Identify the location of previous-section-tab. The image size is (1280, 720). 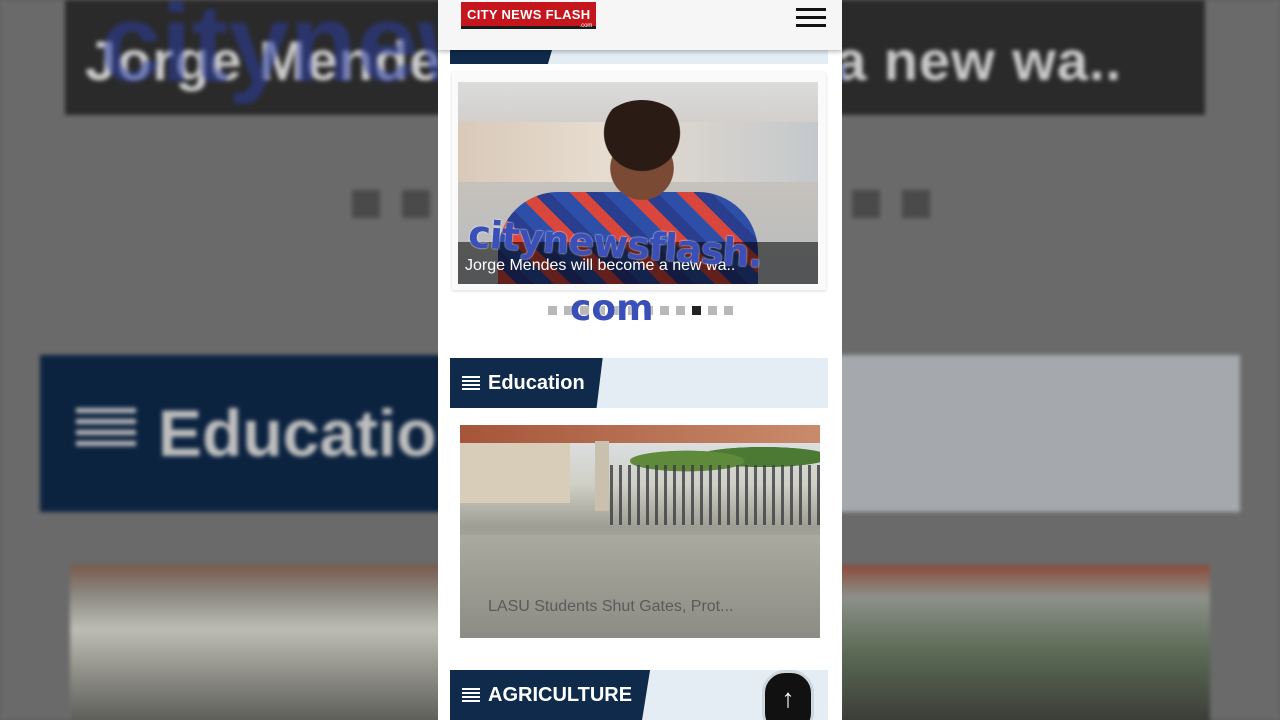
(501, 57).